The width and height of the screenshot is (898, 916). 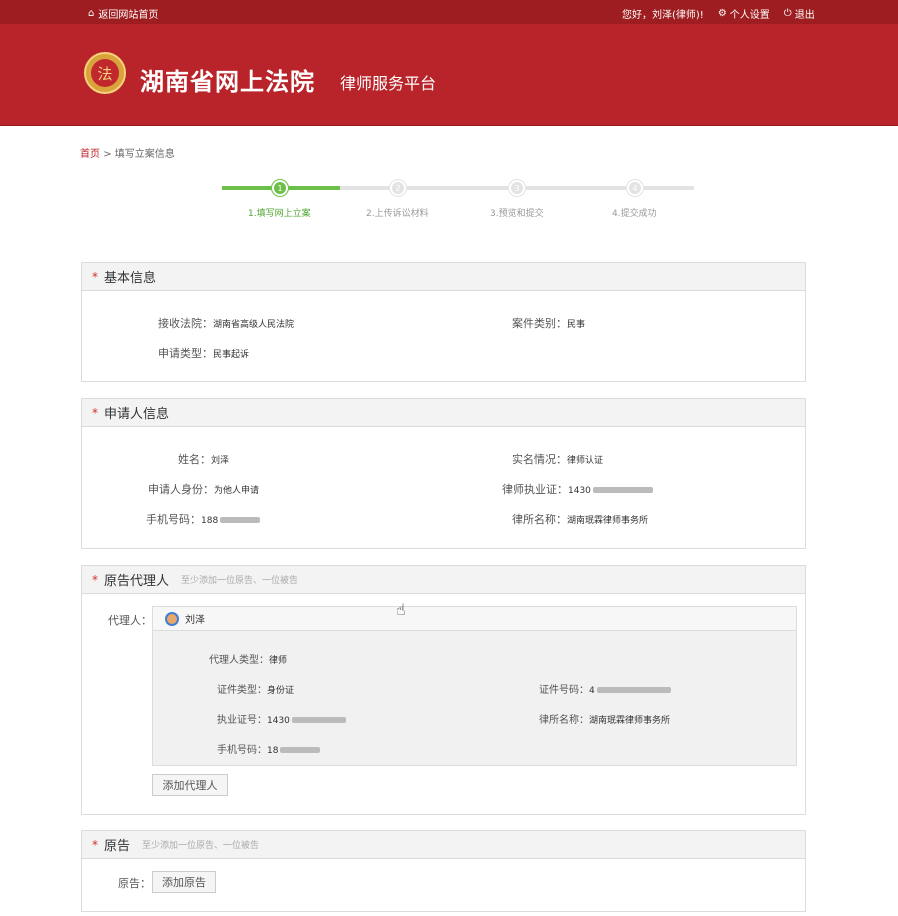 What do you see at coordinates (281, 718) in the screenshot?
I see `practice-field: 执业证号：1430` at bounding box center [281, 718].